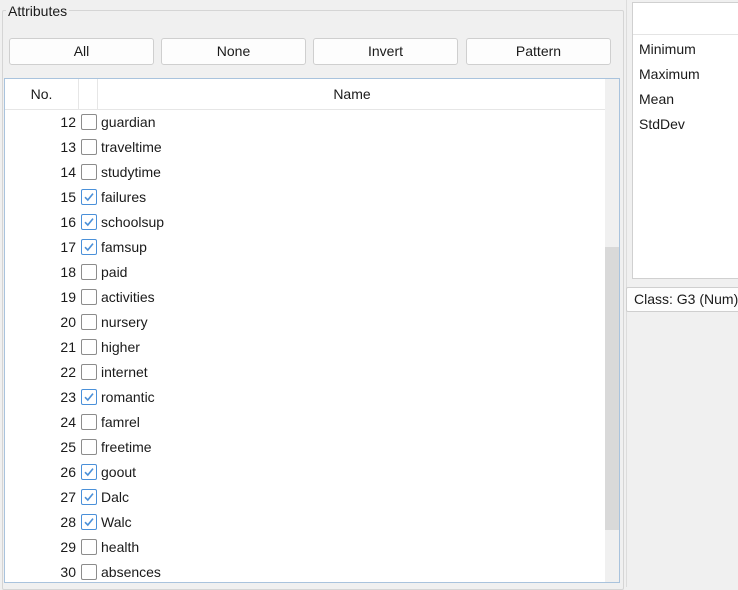 This screenshot has width=738, height=590. Describe the element at coordinates (667, 49) in the screenshot. I see `stat-label-minimum: Minimum` at that location.